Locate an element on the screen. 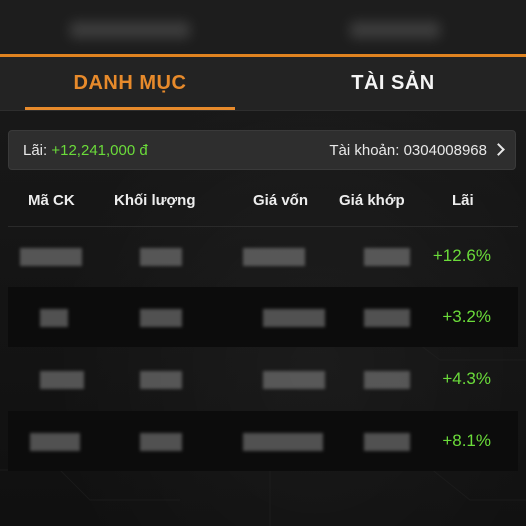  column-header-ma-ck: Mã CK is located at coordinates (51, 200).